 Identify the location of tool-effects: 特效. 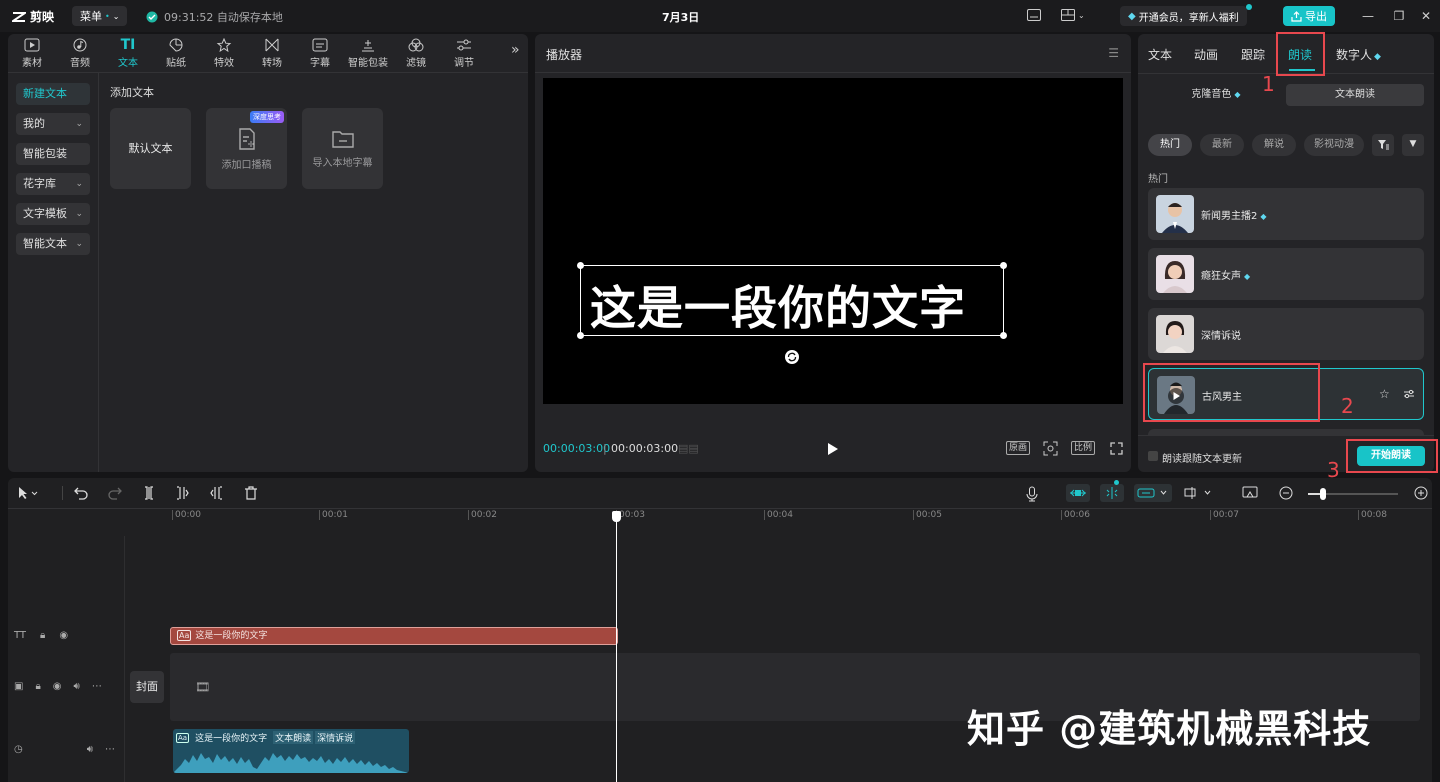
(224, 54).